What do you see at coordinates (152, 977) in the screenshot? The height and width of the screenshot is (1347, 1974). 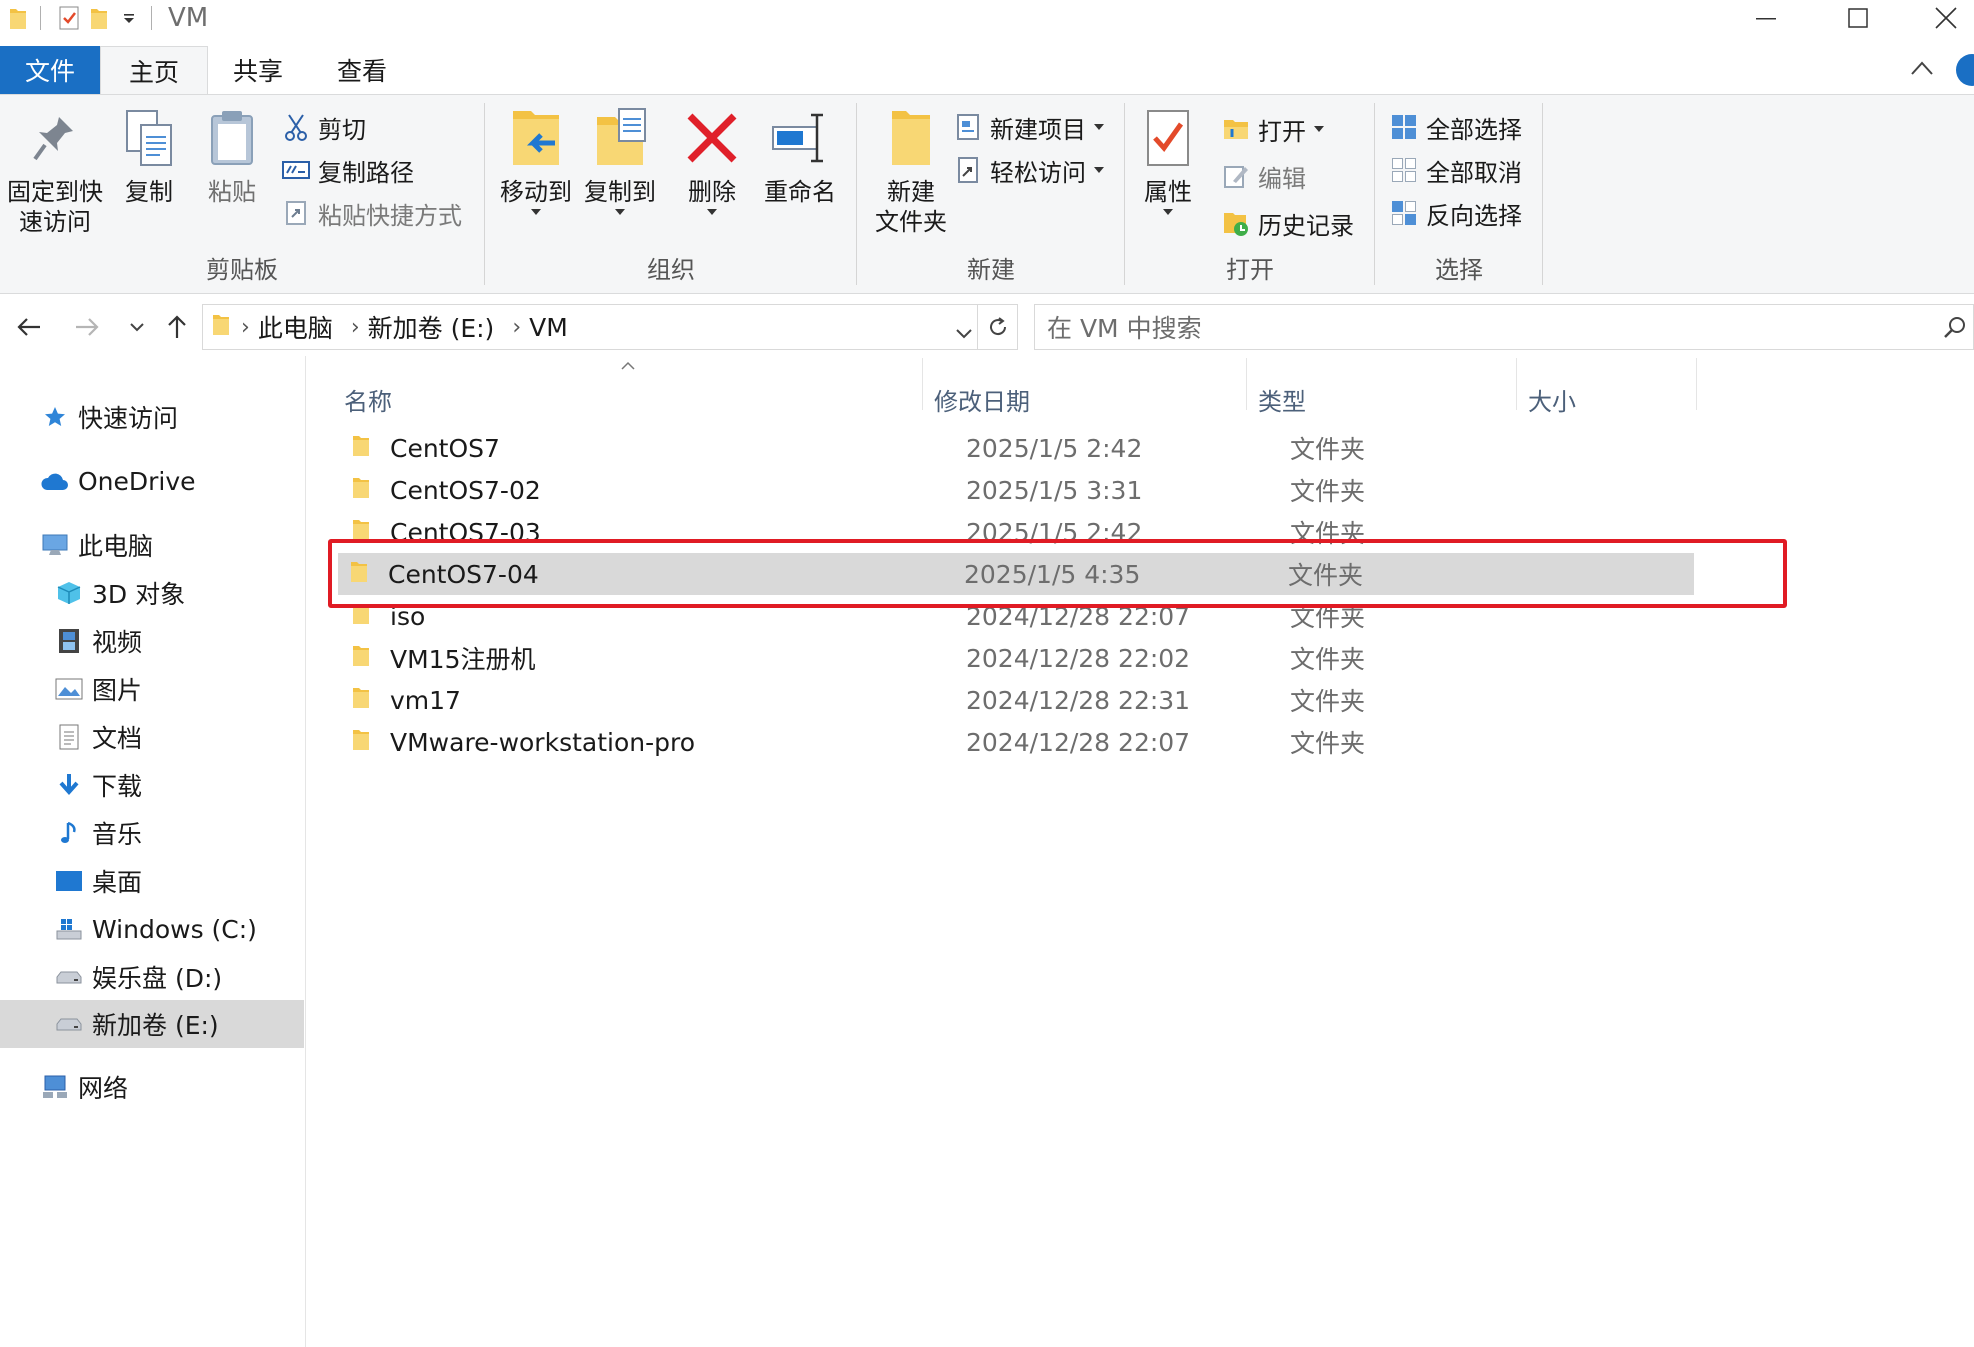 I see `nav-item-drive-d: 娱乐盘 (D:)` at bounding box center [152, 977].